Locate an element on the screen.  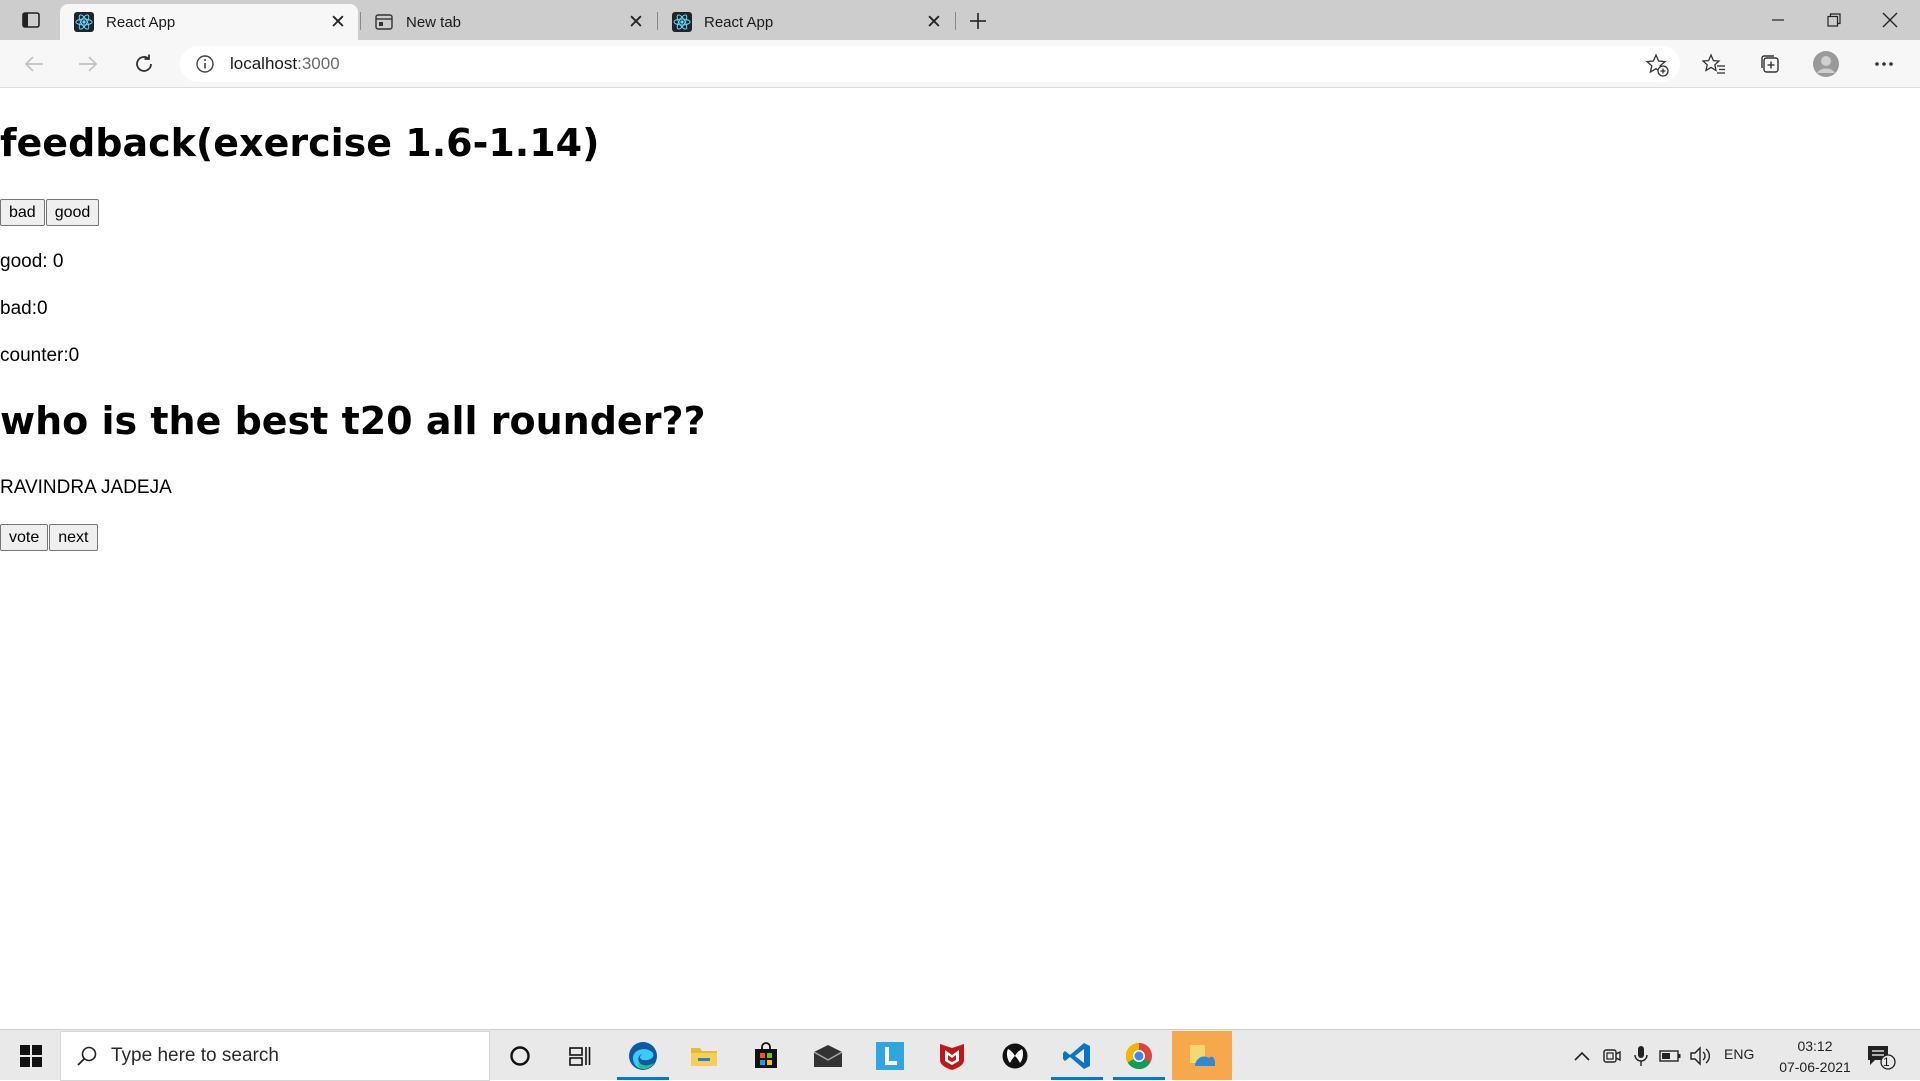
chrome-icon is located at coordinates (1138, 1055).